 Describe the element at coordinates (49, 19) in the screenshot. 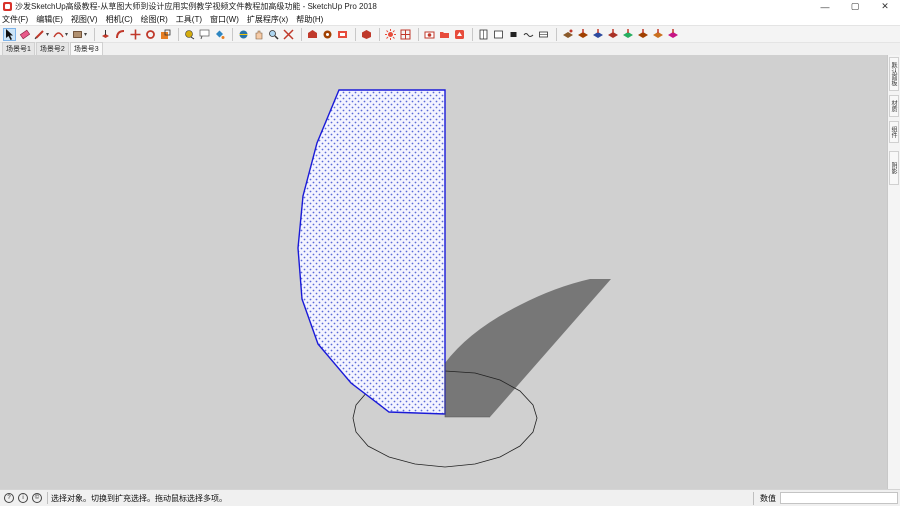

I see `menu-edit: 编辑(E)` at that location.